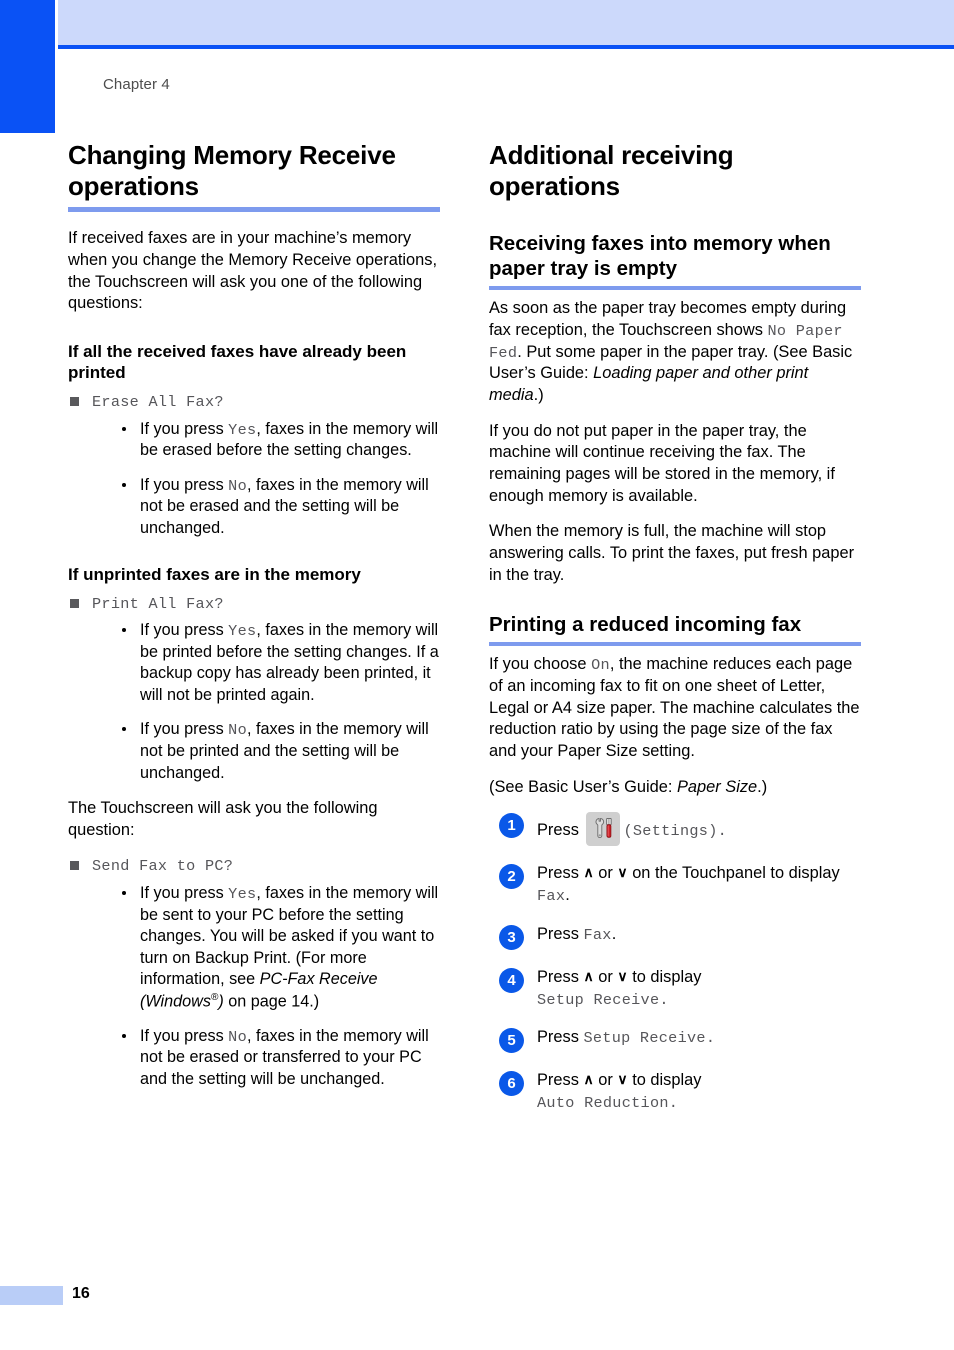 The width and height of the screenshot is (954, 1350). What do you see at coordinates (717, 786) in the screenshot?
I see `cross-reference-italic: Paper Size` at bounding box center [717, 786].